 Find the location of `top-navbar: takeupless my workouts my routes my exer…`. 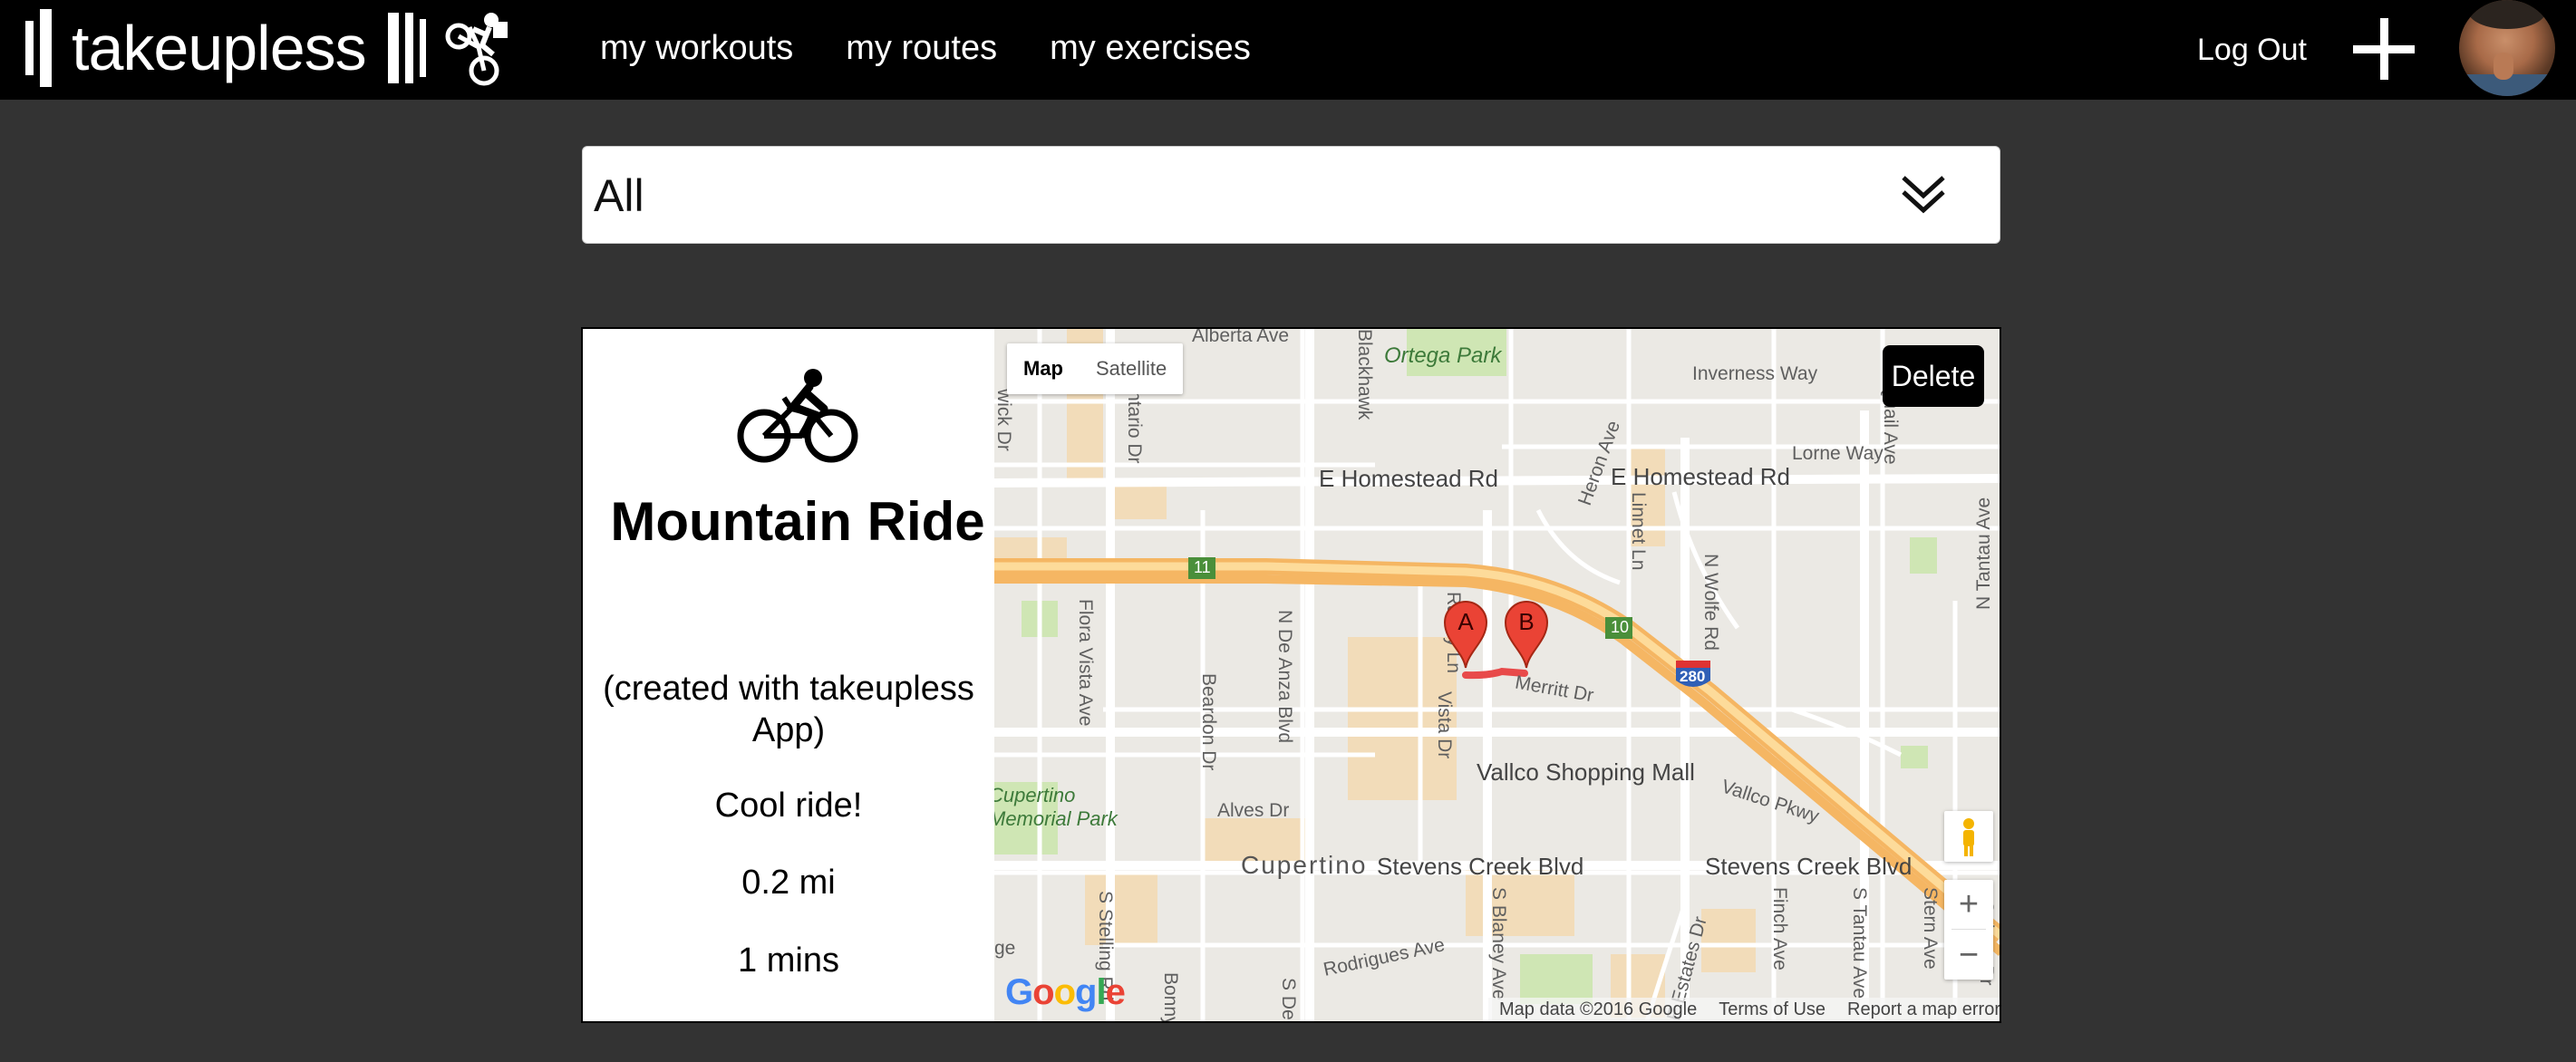

top-navbar: takeupless my workouts my routes my exer… is located at coordinates (1288, 50).